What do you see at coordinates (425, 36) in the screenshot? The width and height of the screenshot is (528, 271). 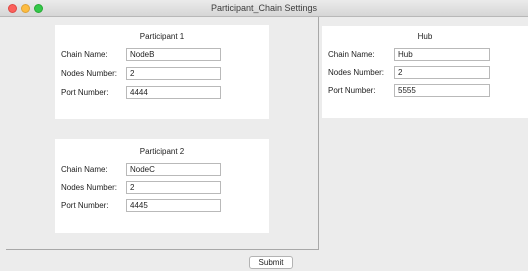 I see `hub-title: Hub` at bounding box center [425, 36].